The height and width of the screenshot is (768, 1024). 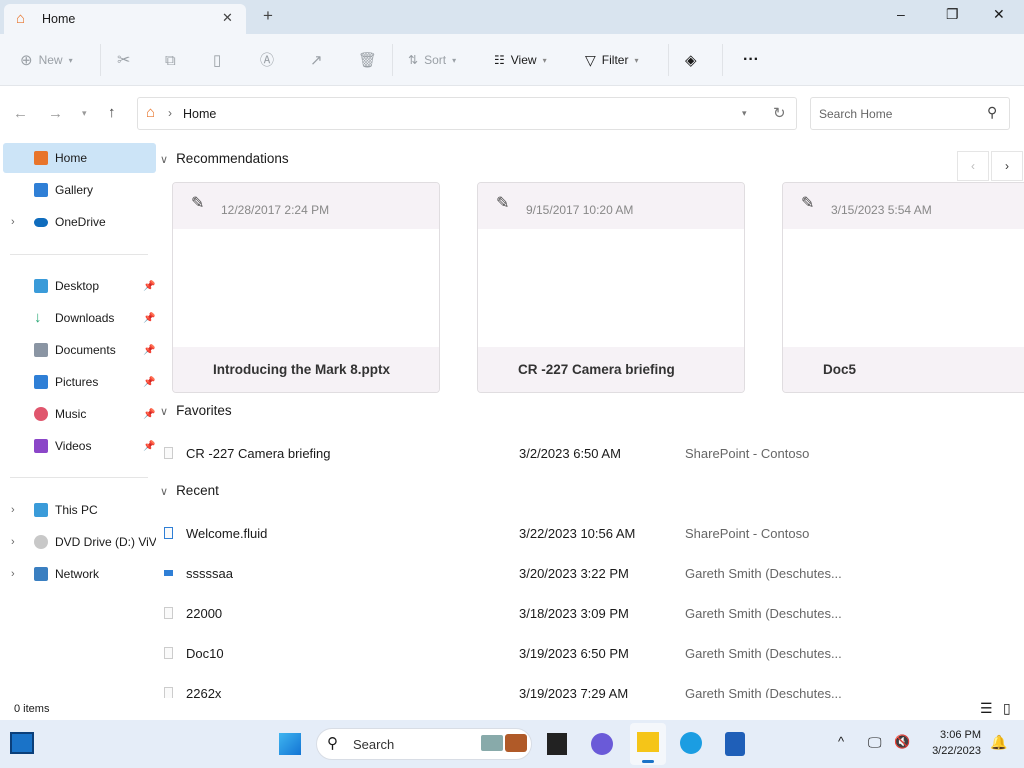 I want to click on details-view-button: ☰, so click(x=986, y=708).